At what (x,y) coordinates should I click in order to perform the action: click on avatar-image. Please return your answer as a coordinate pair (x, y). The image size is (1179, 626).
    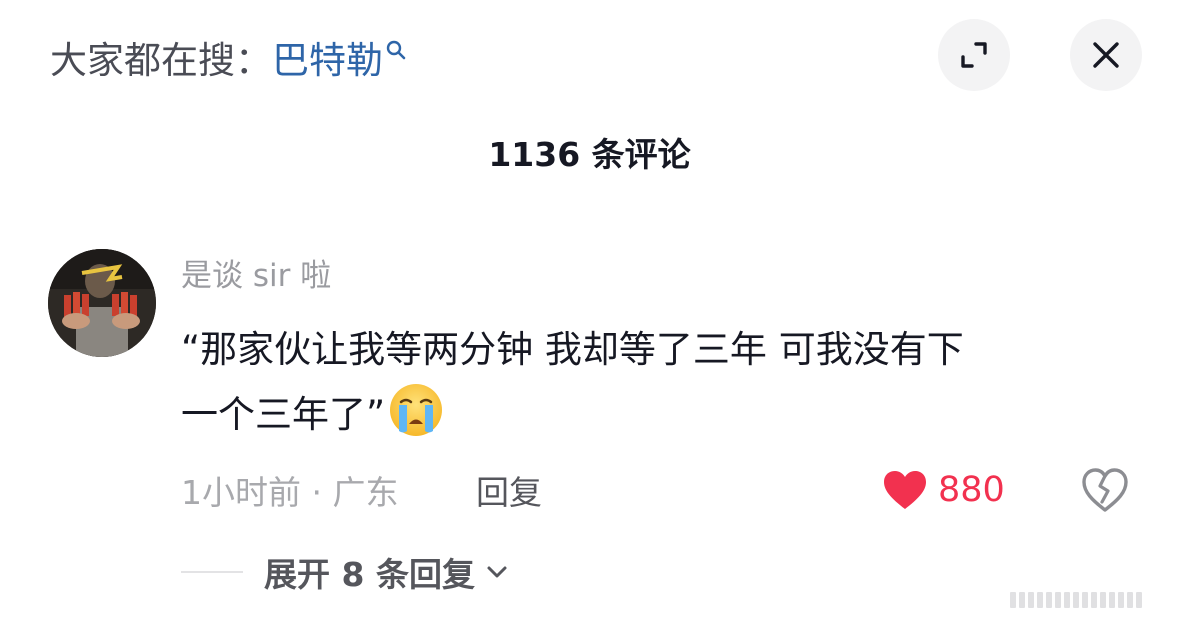
    Looking at the image, I should click on (102, 303).